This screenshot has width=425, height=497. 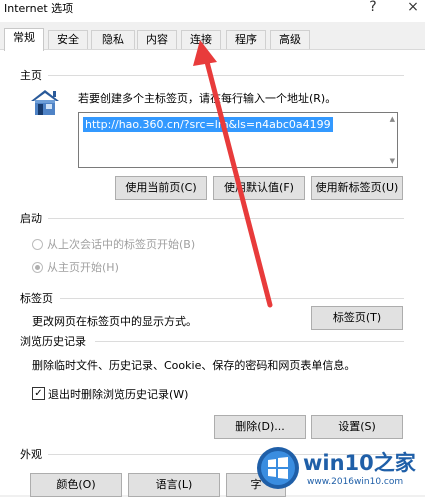 What do you see at coordinates (359, 463) in the screenshot?
I see `watermark-brand: win10之家` at bounding box center [359, 463].